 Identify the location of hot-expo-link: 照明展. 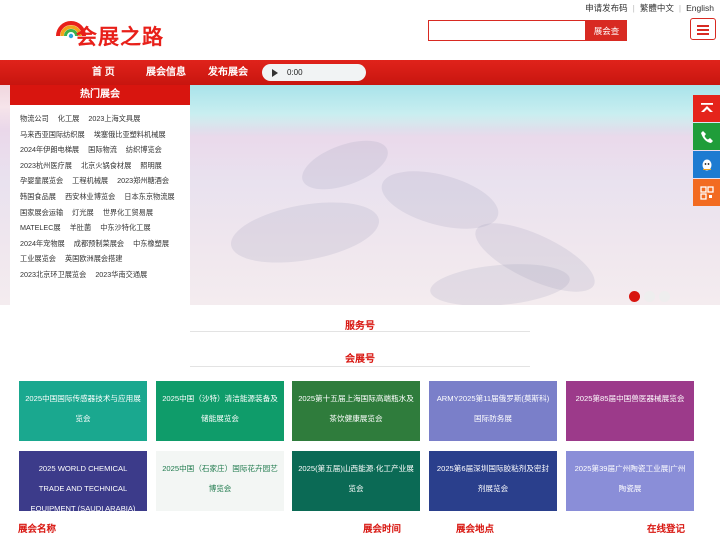
(151, 165).